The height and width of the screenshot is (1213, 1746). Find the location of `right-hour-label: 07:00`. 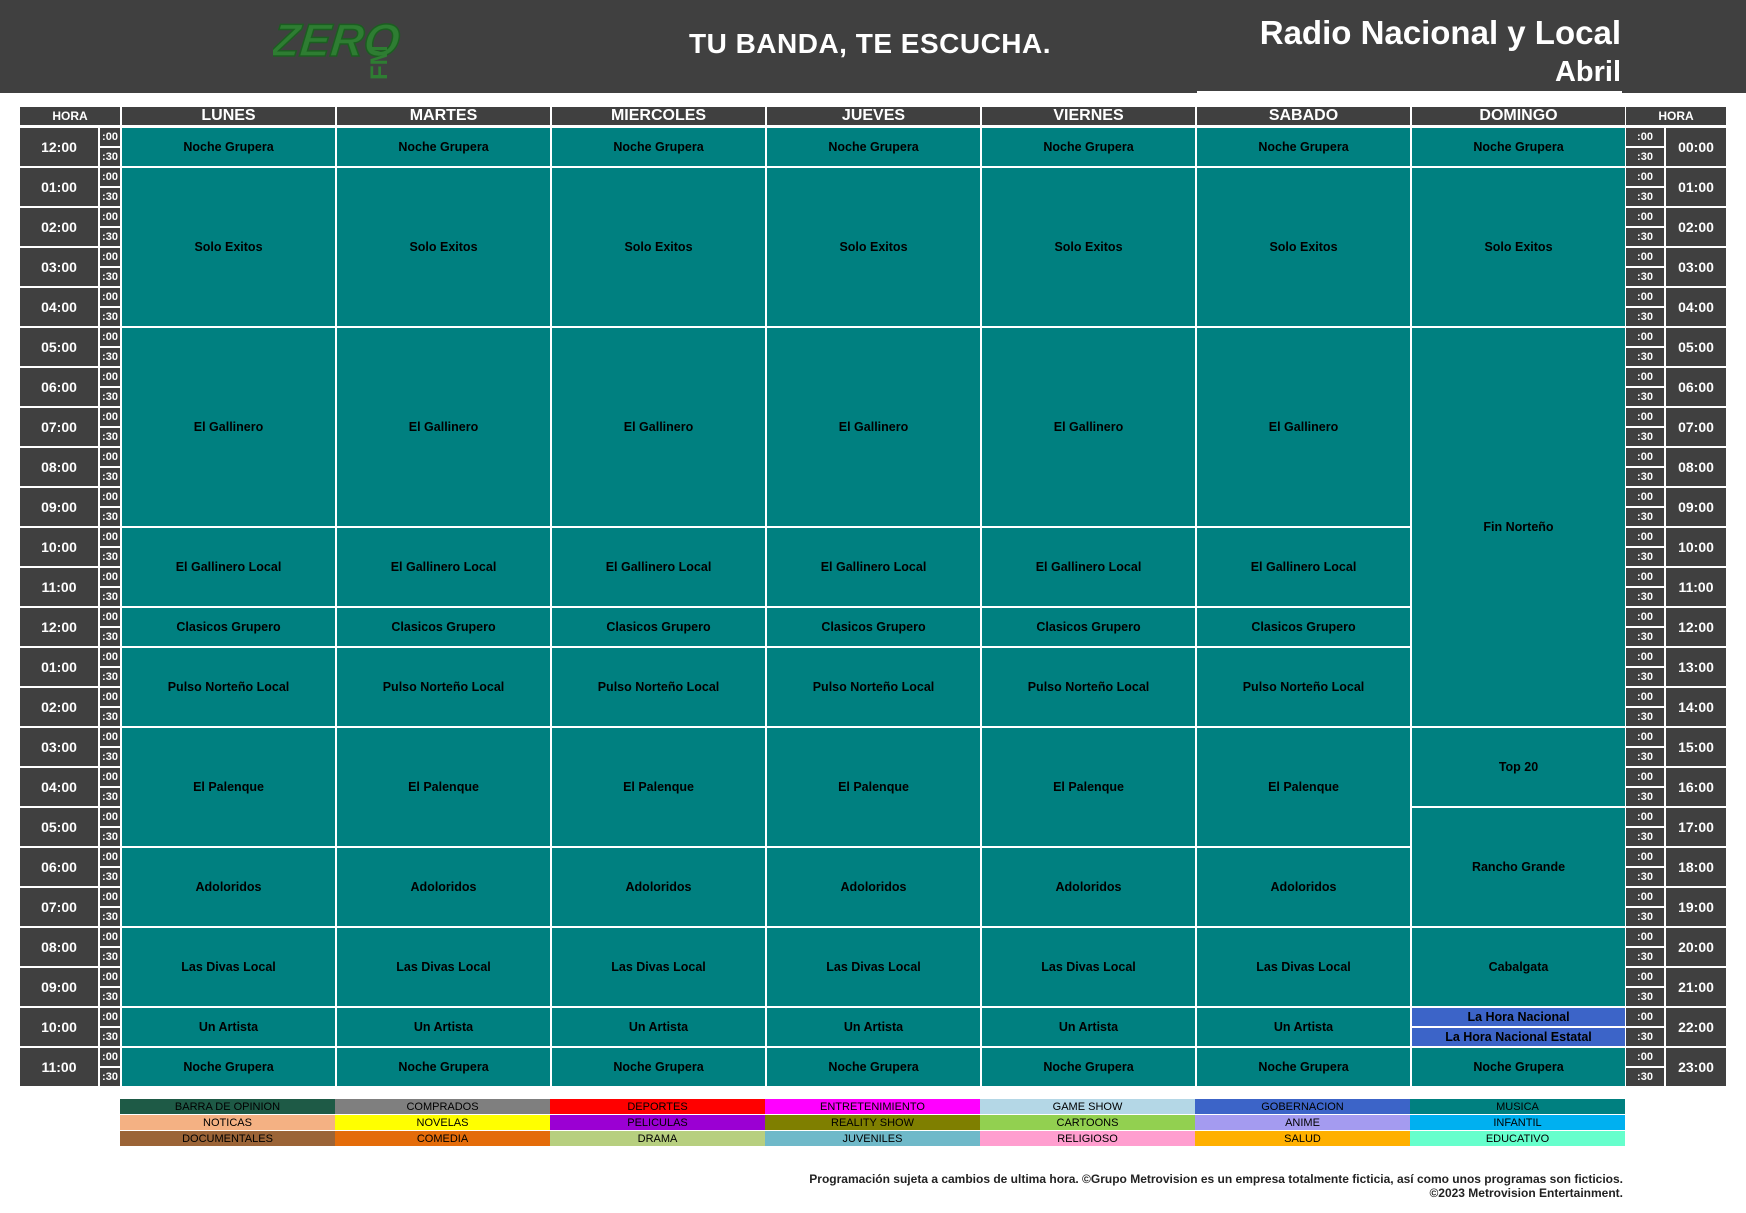

right-hour-label: 07:00 is located at coordinates (1696, 427).